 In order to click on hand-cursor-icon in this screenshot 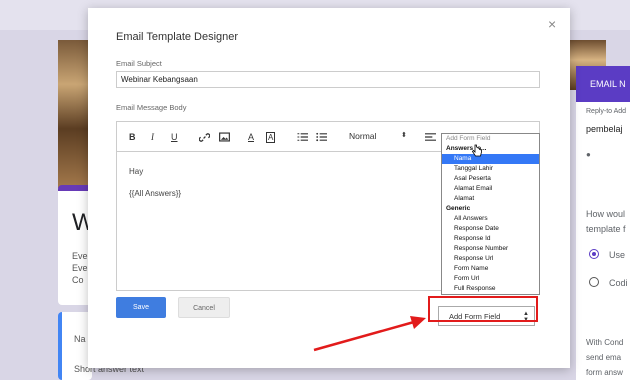, I will do `click(477, 150)`.